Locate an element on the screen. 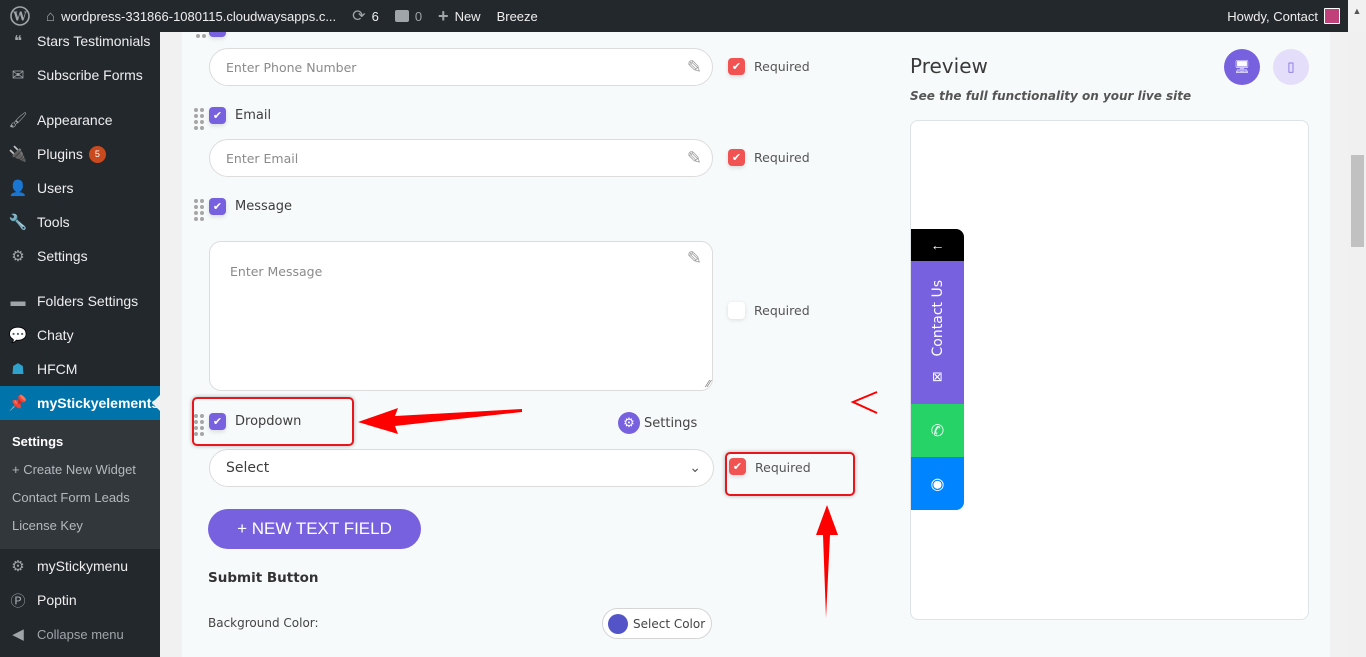 The height and width of the screenshot is (657, 1366). sidebar-item-appearance: 🖌 Appearance is located at coordinates (80, 120).